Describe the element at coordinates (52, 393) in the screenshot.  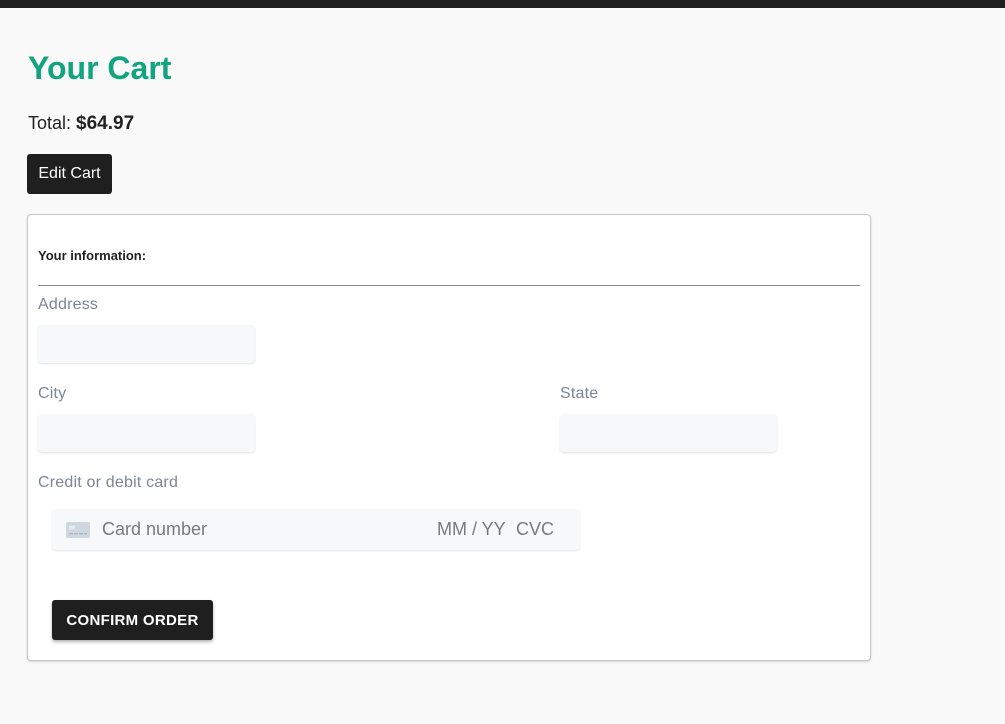
I see `city-label: City` at that location.